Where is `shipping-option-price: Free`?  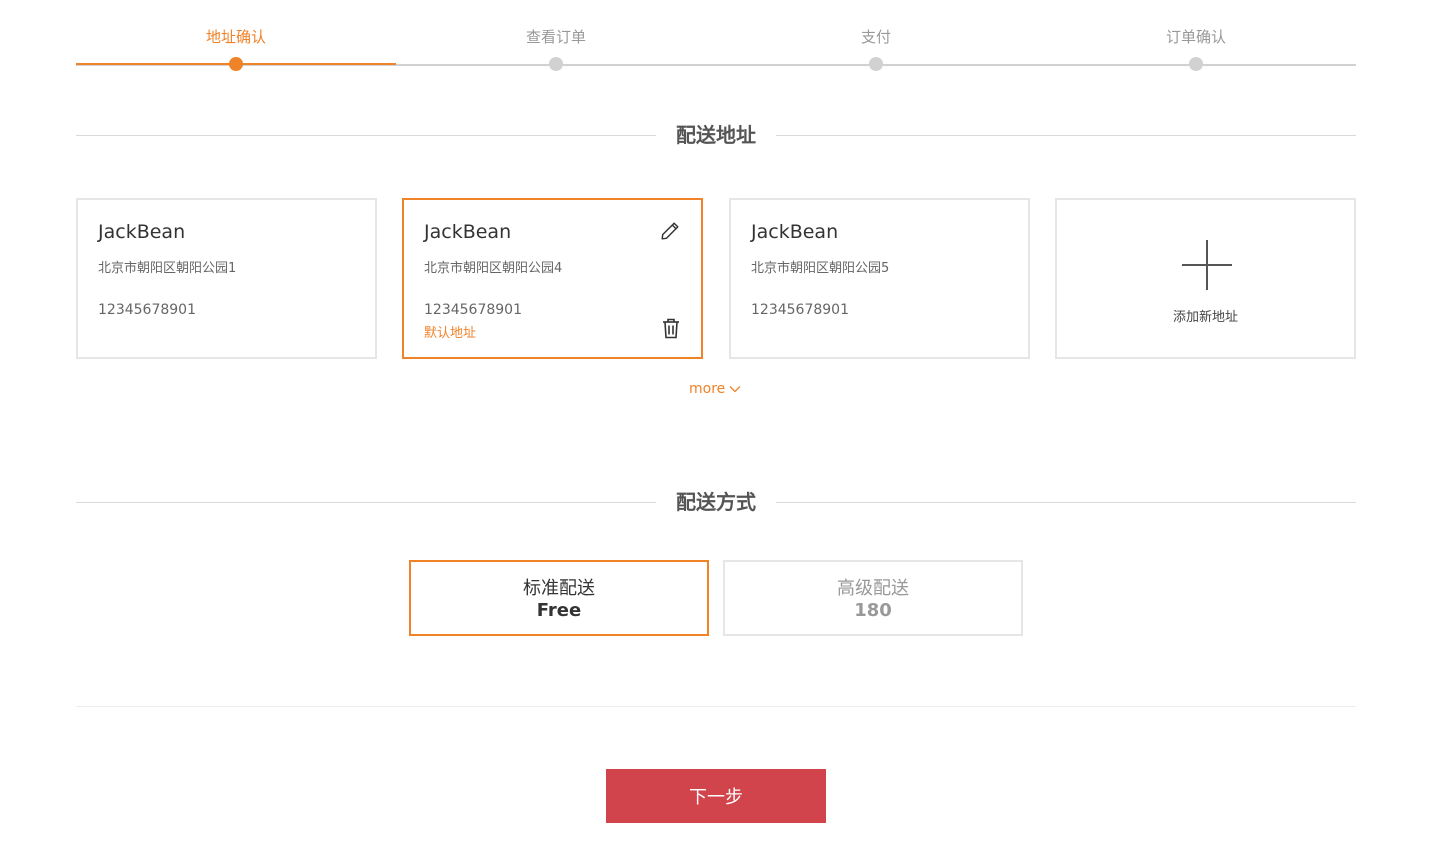
shipping-option-price: Free is located at coordinates (559, 610).